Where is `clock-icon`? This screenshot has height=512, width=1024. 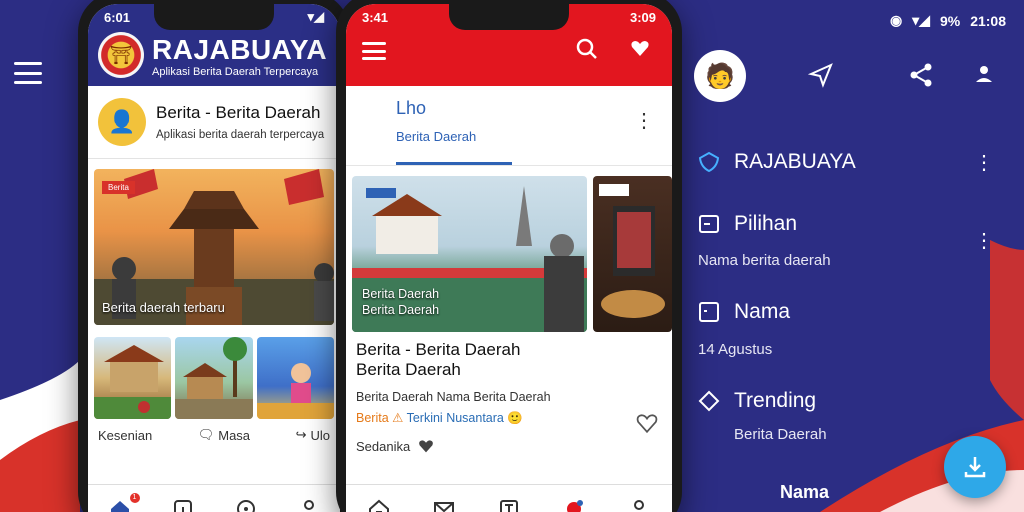 clock-icon is located at coordinates (709, 401).